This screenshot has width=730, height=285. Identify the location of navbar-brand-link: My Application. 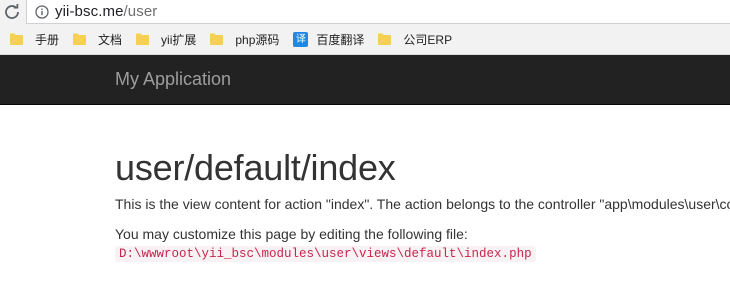
(173, 79).